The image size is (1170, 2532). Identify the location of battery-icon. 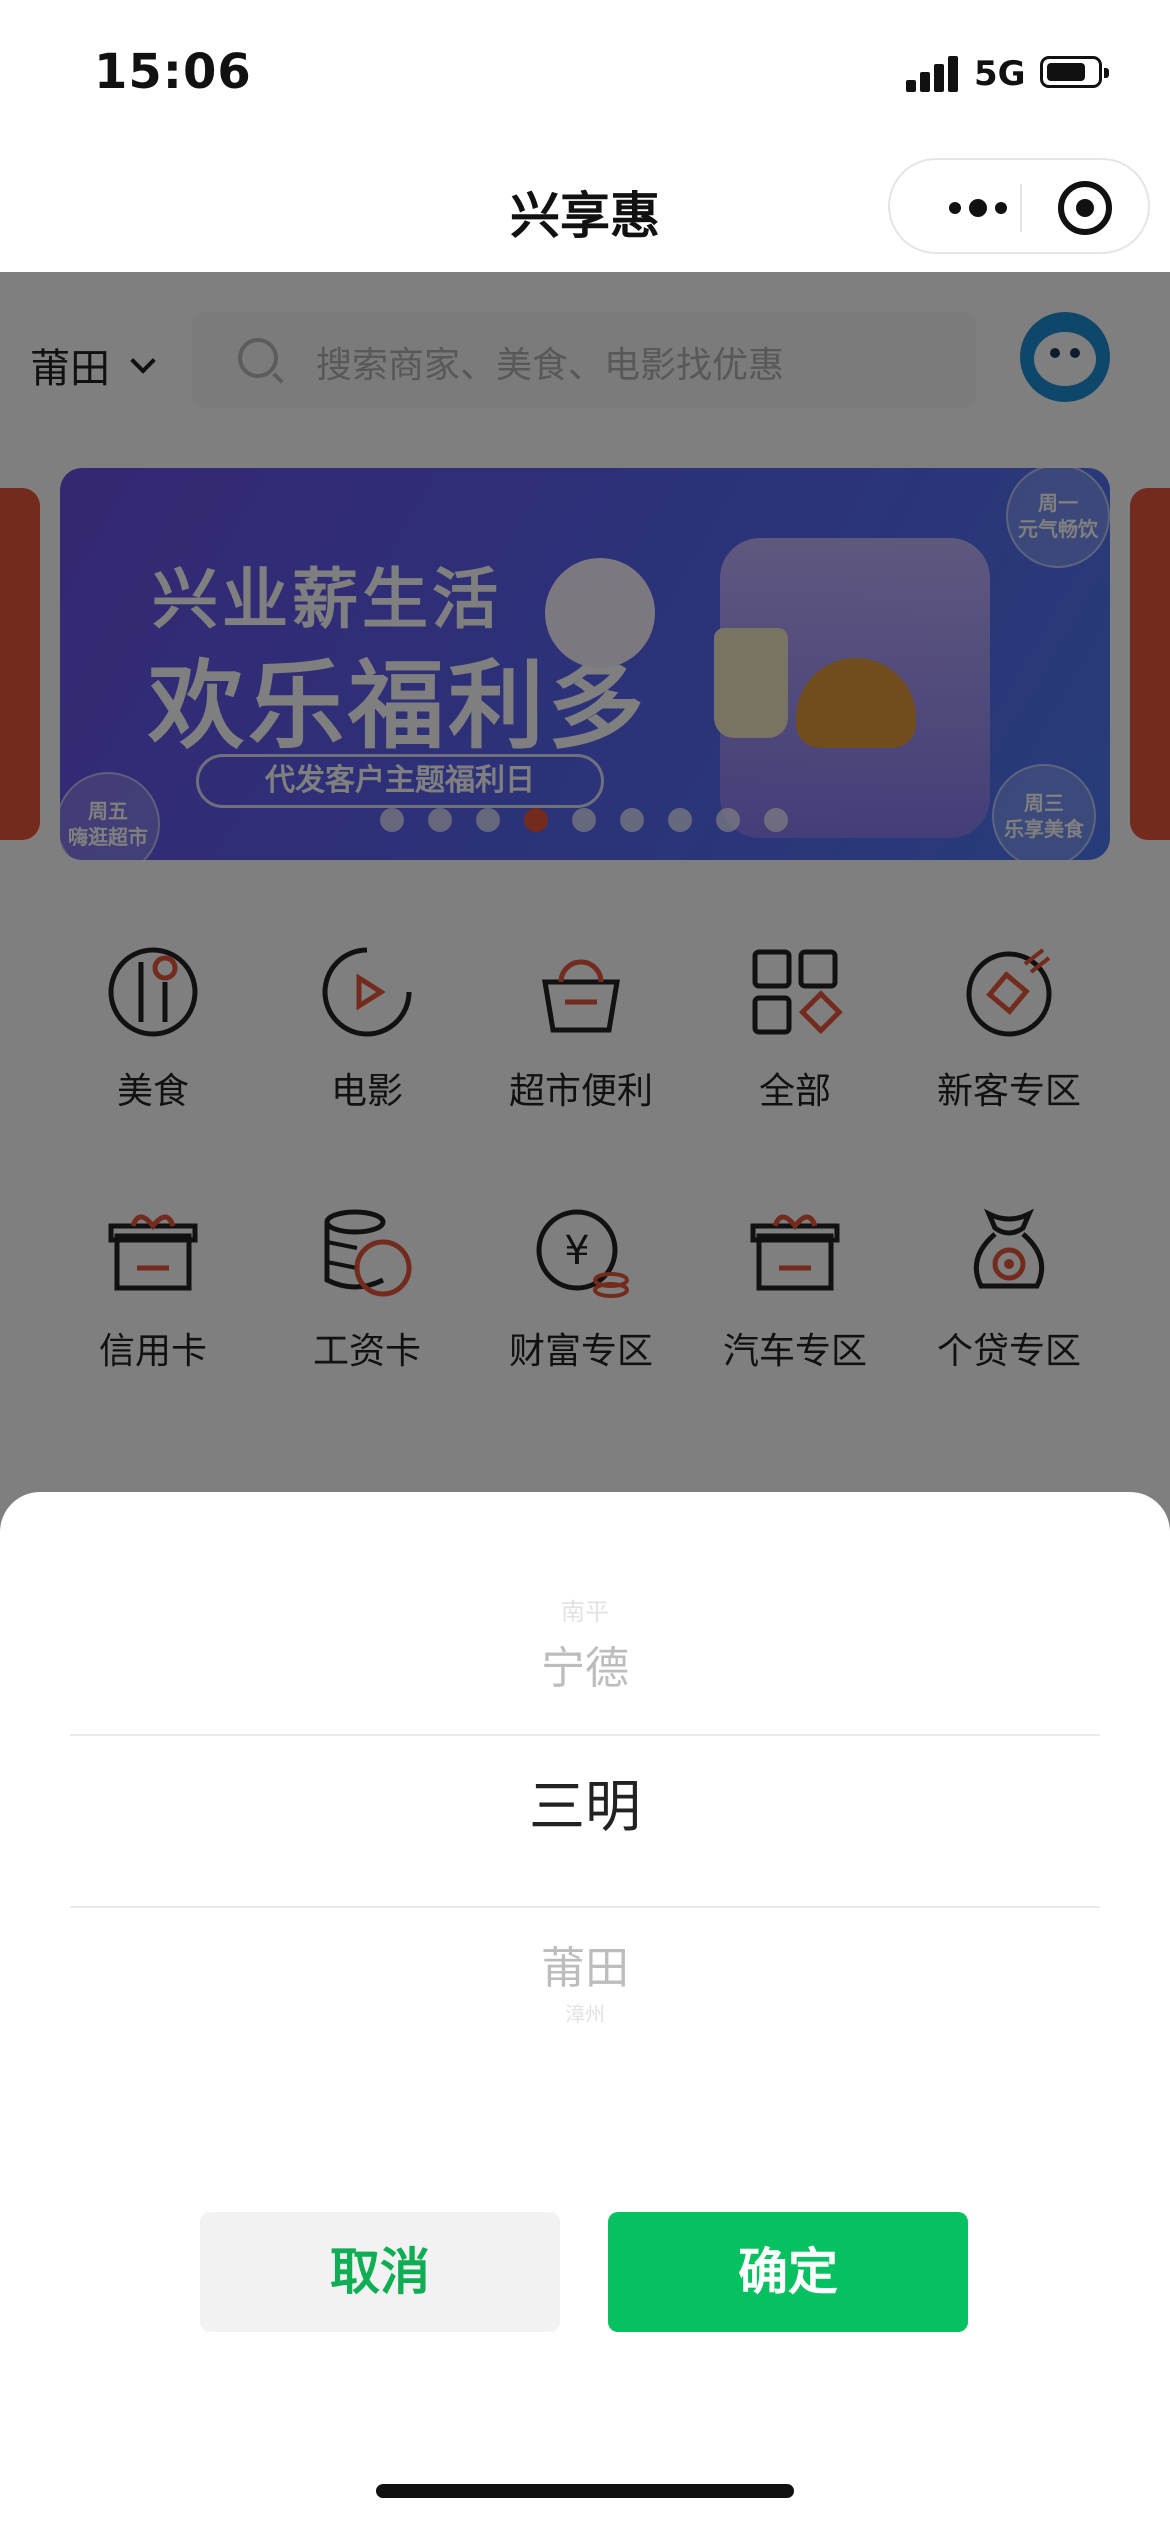
(1074, 72).